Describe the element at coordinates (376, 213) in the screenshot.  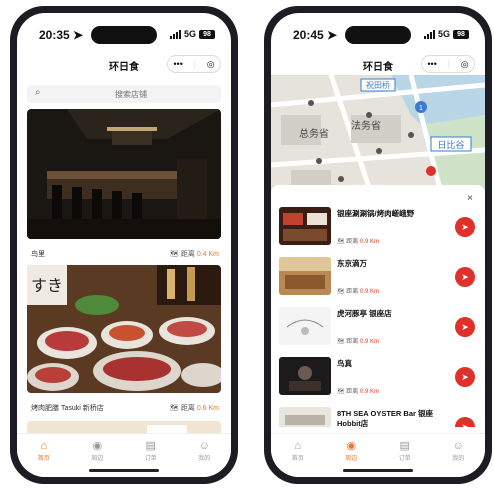
I see `restaurant-name: 银座涮涮锅/烤肉嵯峨野` at that location.